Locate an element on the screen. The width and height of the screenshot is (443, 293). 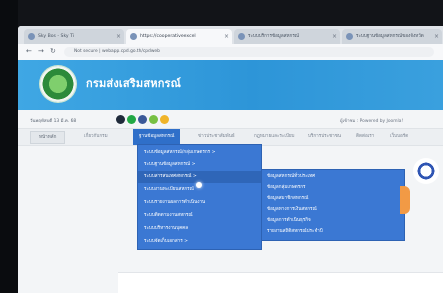
dropdown-item: ระบบติดตามงานสหกรณ์ is located at coordinates (200, 216).